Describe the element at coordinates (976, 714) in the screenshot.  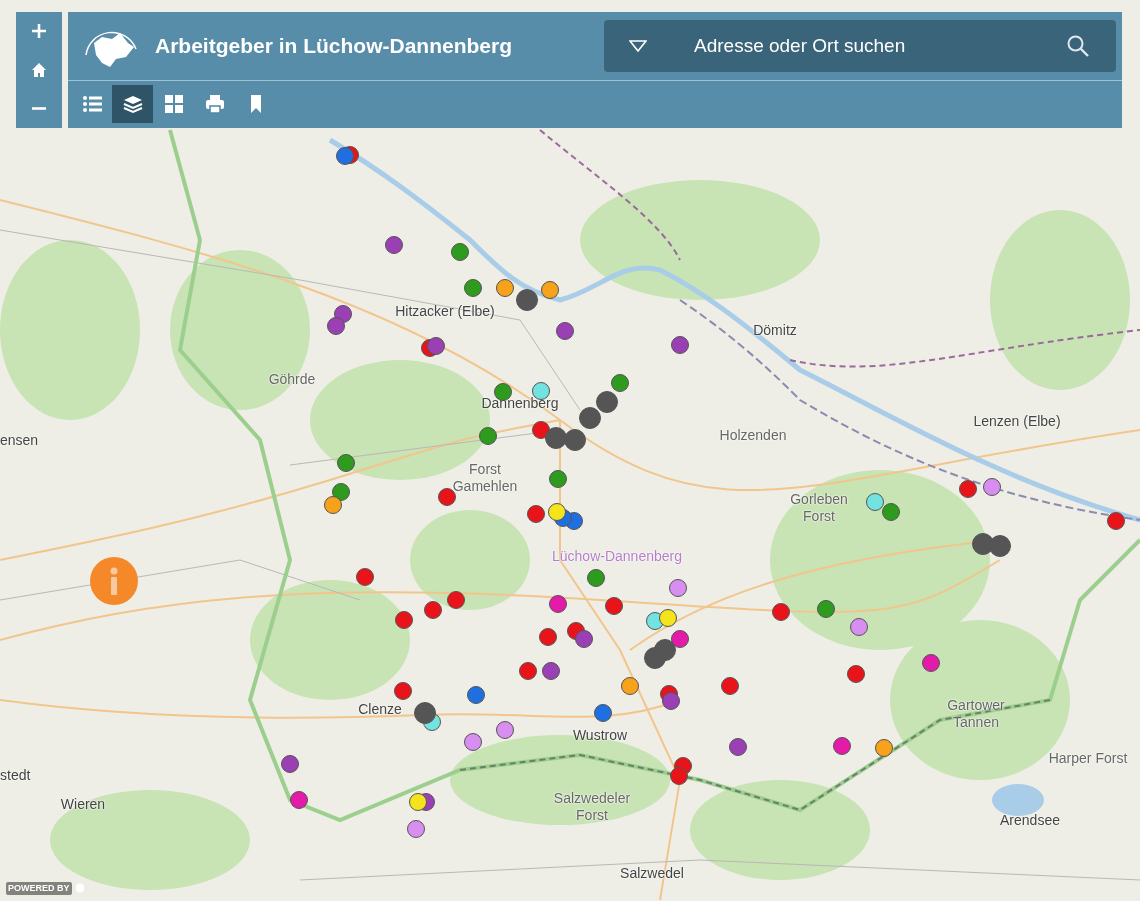
I see `place-label: Gartower Tannen` at that location.